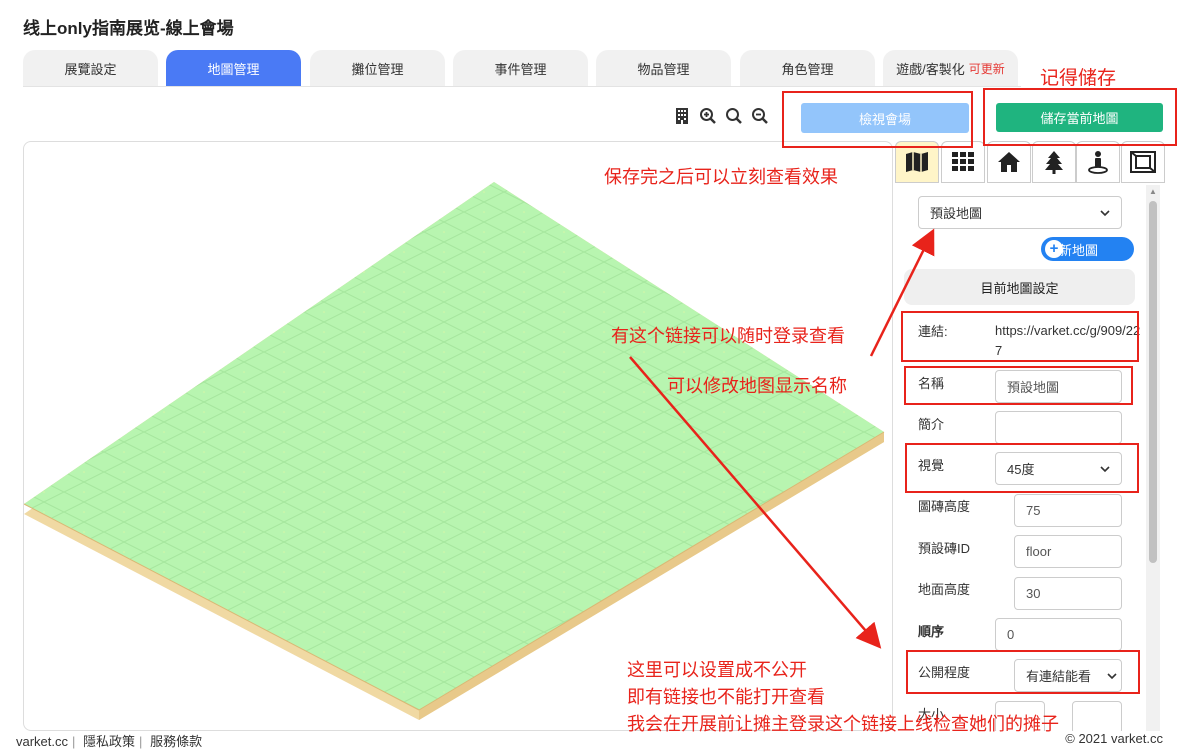  I want to click on building-icon, so click(682, 116).